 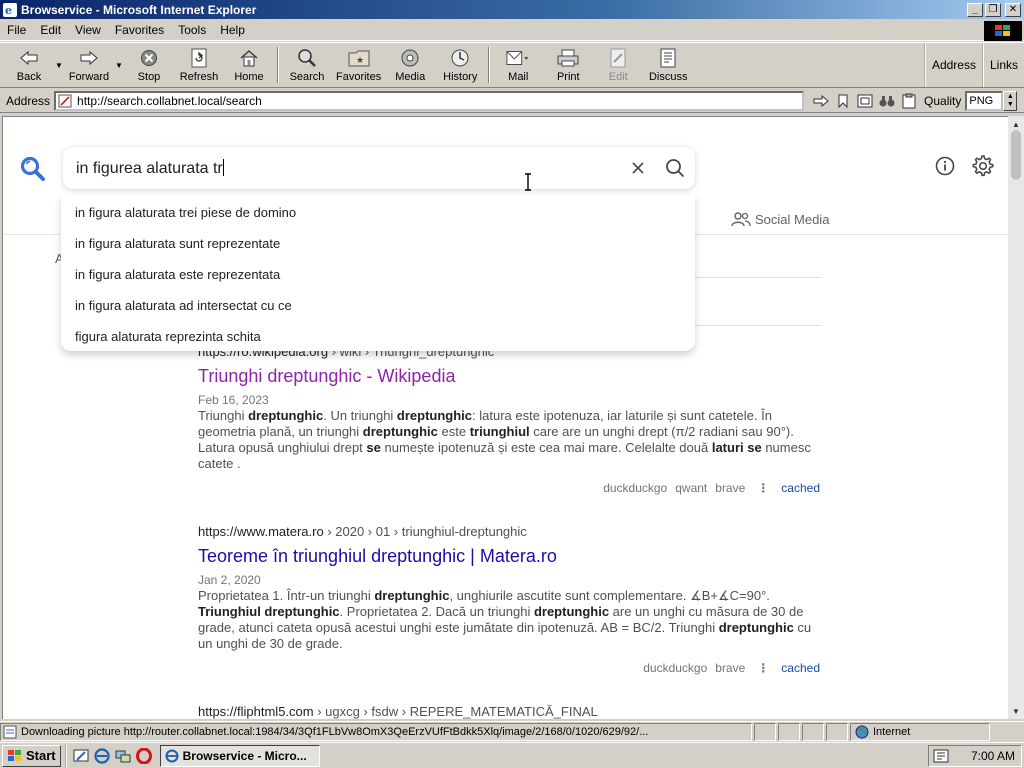 What do you see at coordinates (509, 668) in the screenshot?
I see `result-engines: duckduckgo brave ⋮ cached` at bounding box center [509, 668].